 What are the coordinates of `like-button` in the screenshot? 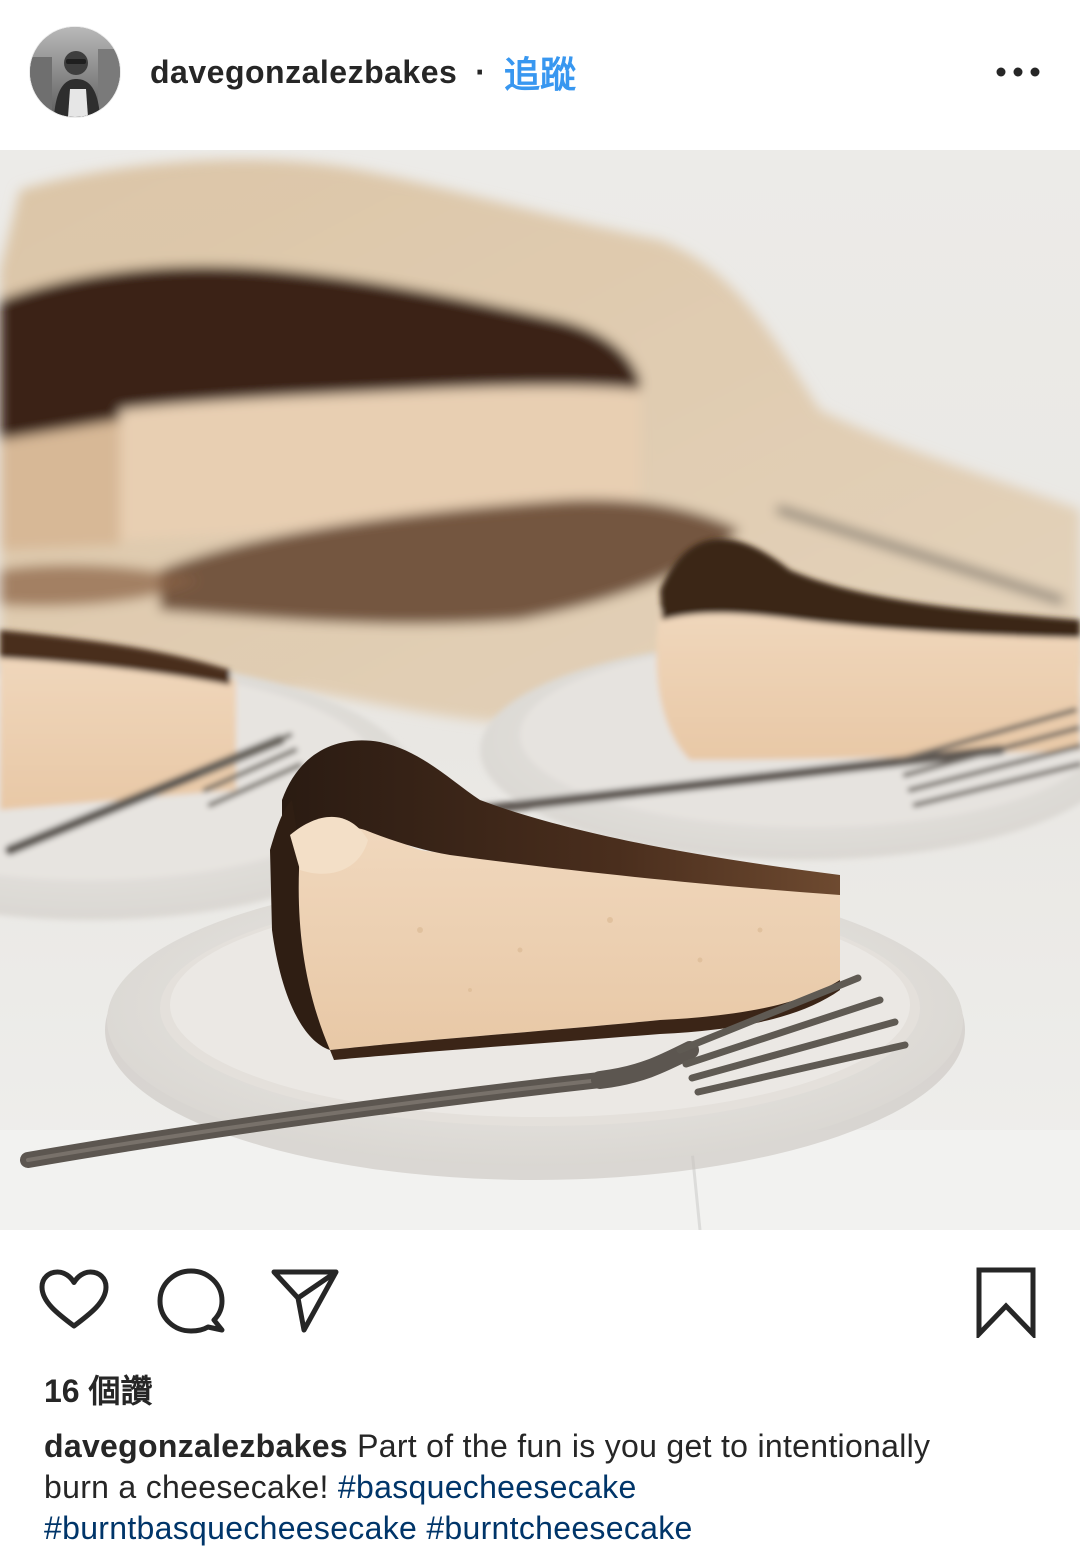 It's located at (74, 1302).